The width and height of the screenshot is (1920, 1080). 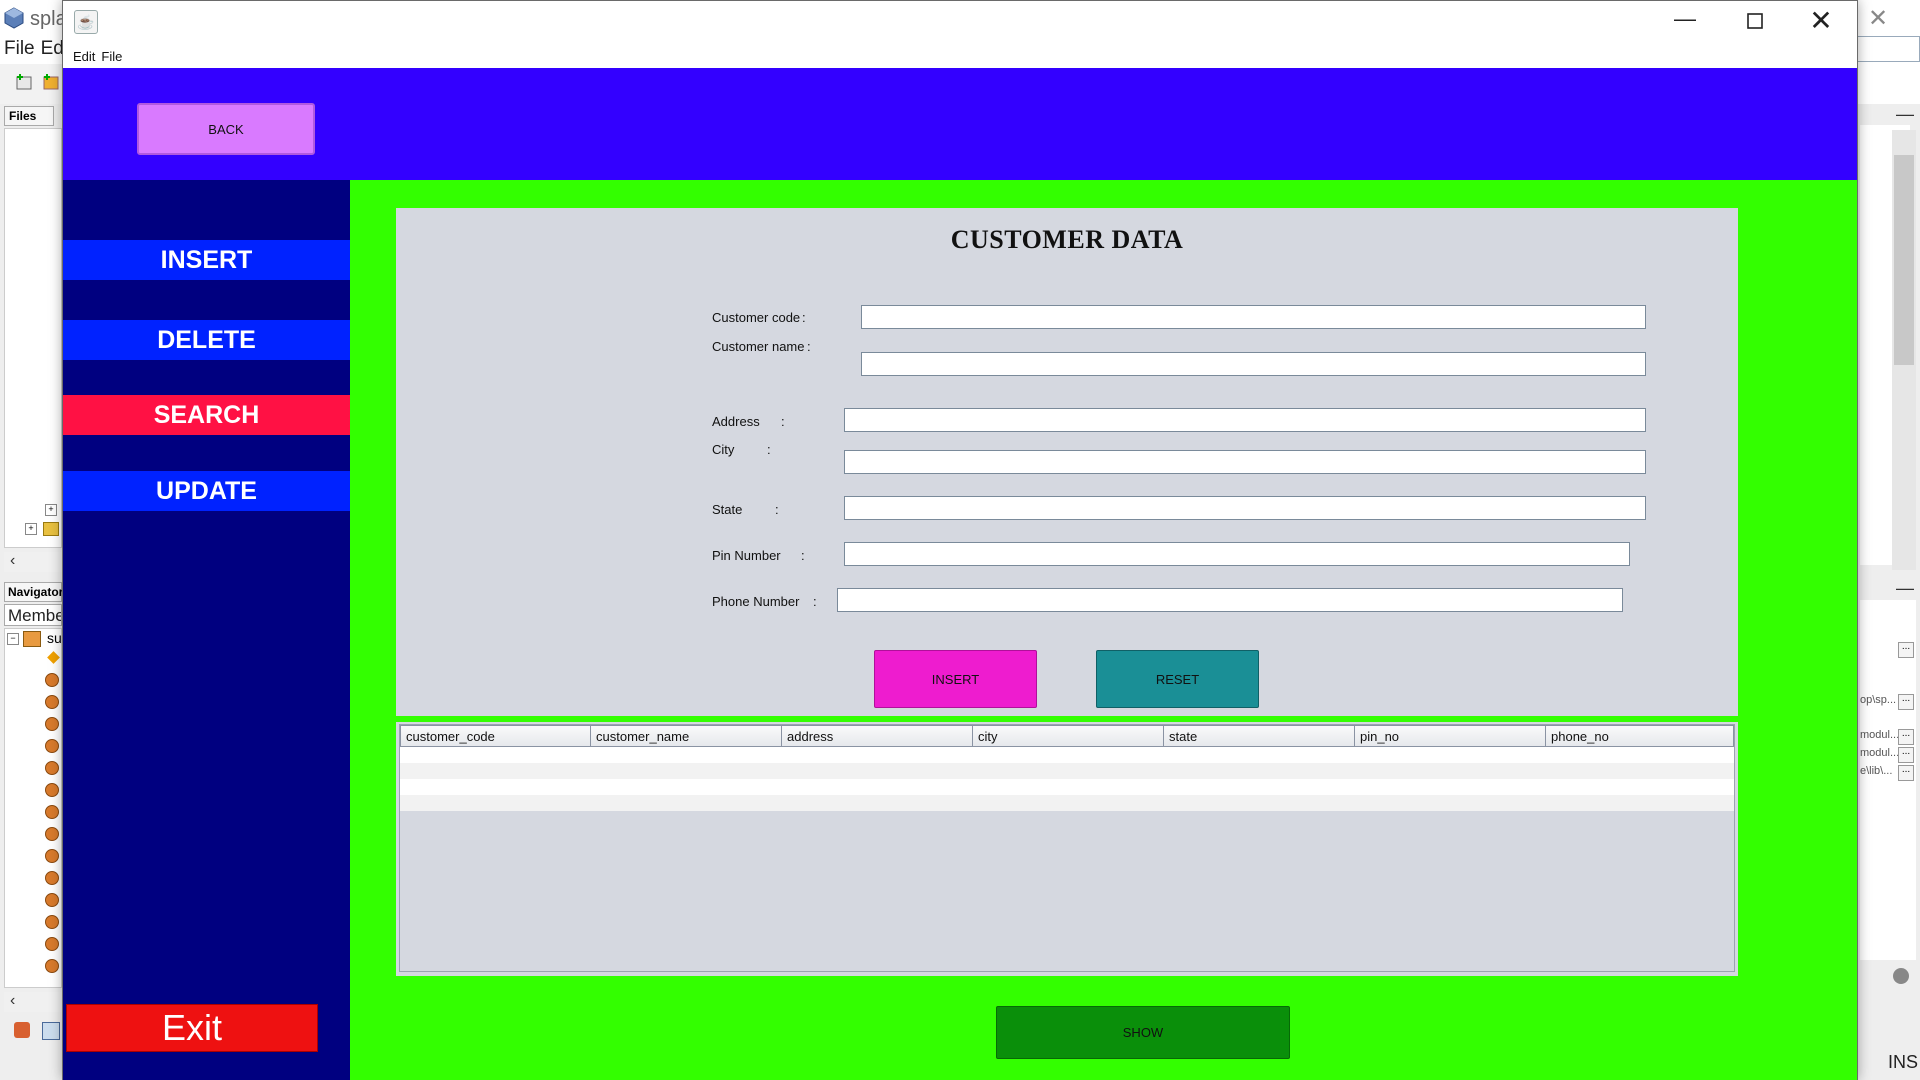 What do you see at coordinates (1230, 600) in the screenshot?
I see `phone-number-input` at bounding box center [1230, 600].